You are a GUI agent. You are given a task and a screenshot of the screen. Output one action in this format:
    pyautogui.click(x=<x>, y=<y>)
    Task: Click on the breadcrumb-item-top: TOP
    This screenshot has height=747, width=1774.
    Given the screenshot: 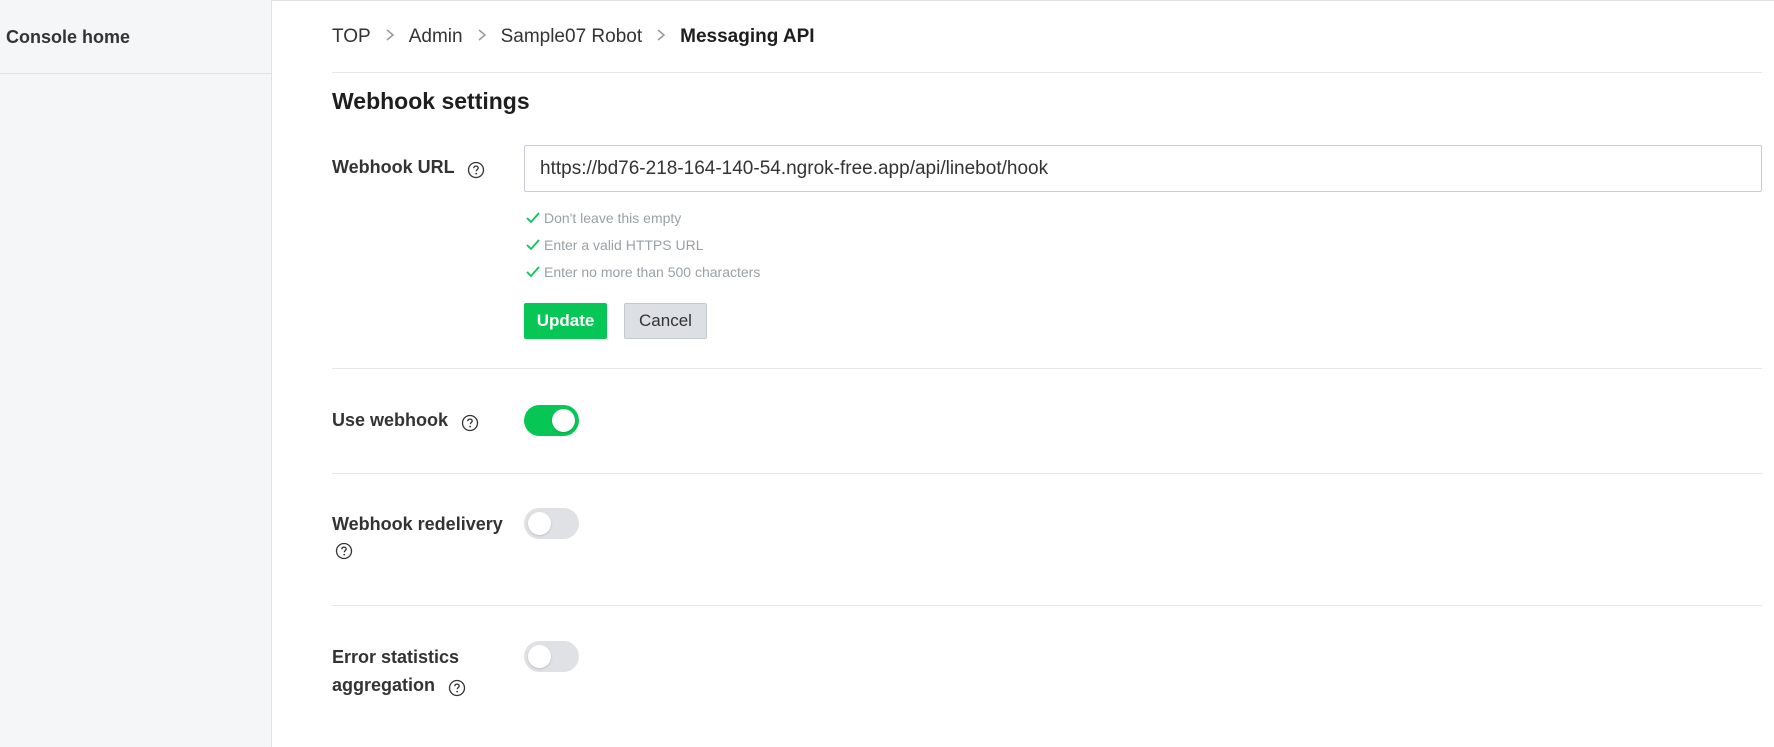 What is the action you would take?
    pyautogui.click(x=351, y=37)
    